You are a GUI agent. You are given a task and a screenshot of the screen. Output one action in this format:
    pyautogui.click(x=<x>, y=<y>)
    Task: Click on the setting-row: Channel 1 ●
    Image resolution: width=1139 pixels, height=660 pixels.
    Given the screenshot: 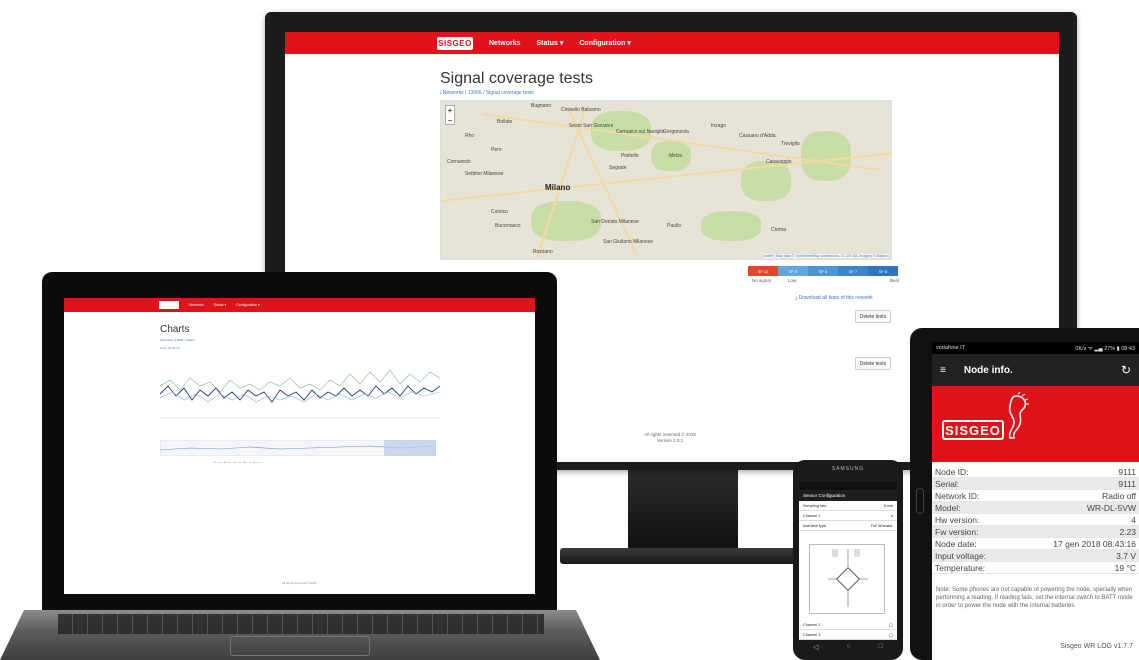 What is the action you would take?
    pyautogui.click(x=848, y=516)
    